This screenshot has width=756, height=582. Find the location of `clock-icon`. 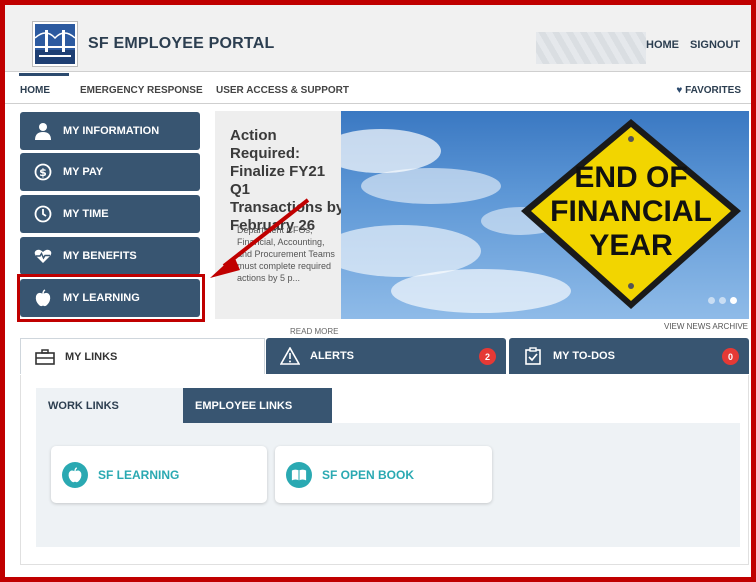

clock-icon is located at coordinates (43, 214).